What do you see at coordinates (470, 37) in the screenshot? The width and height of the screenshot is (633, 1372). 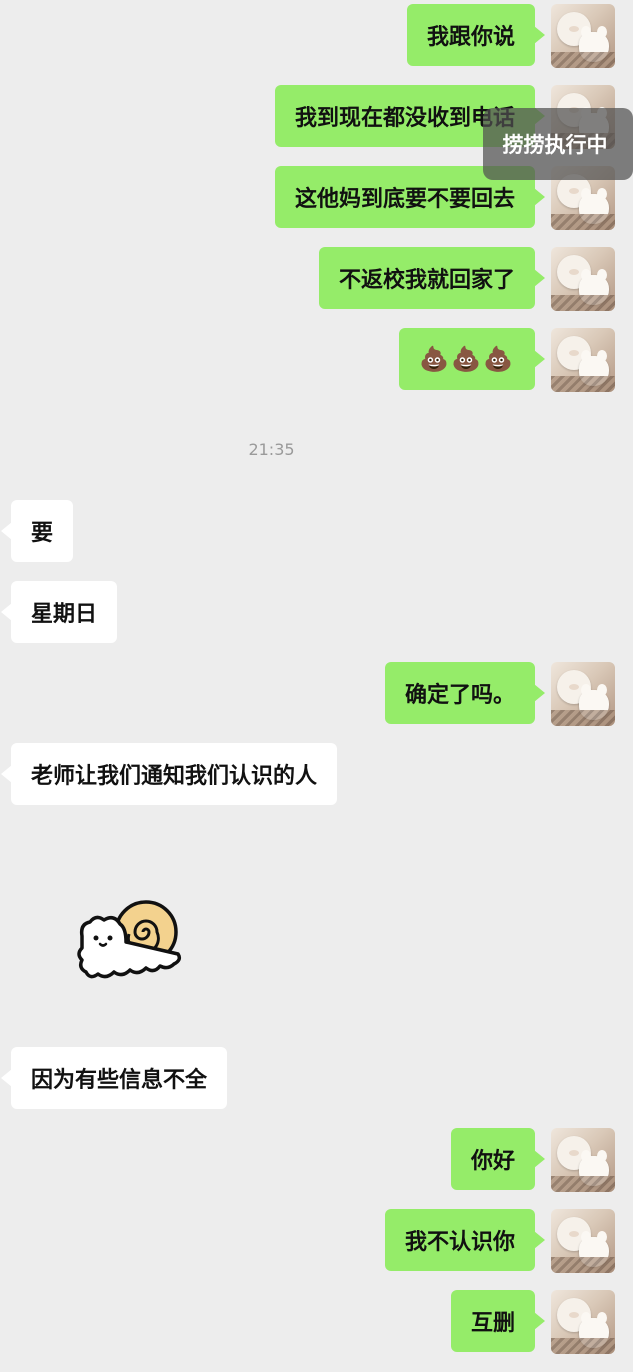 I see `message-text: 我跟你说` at bounding box center [470, 37].